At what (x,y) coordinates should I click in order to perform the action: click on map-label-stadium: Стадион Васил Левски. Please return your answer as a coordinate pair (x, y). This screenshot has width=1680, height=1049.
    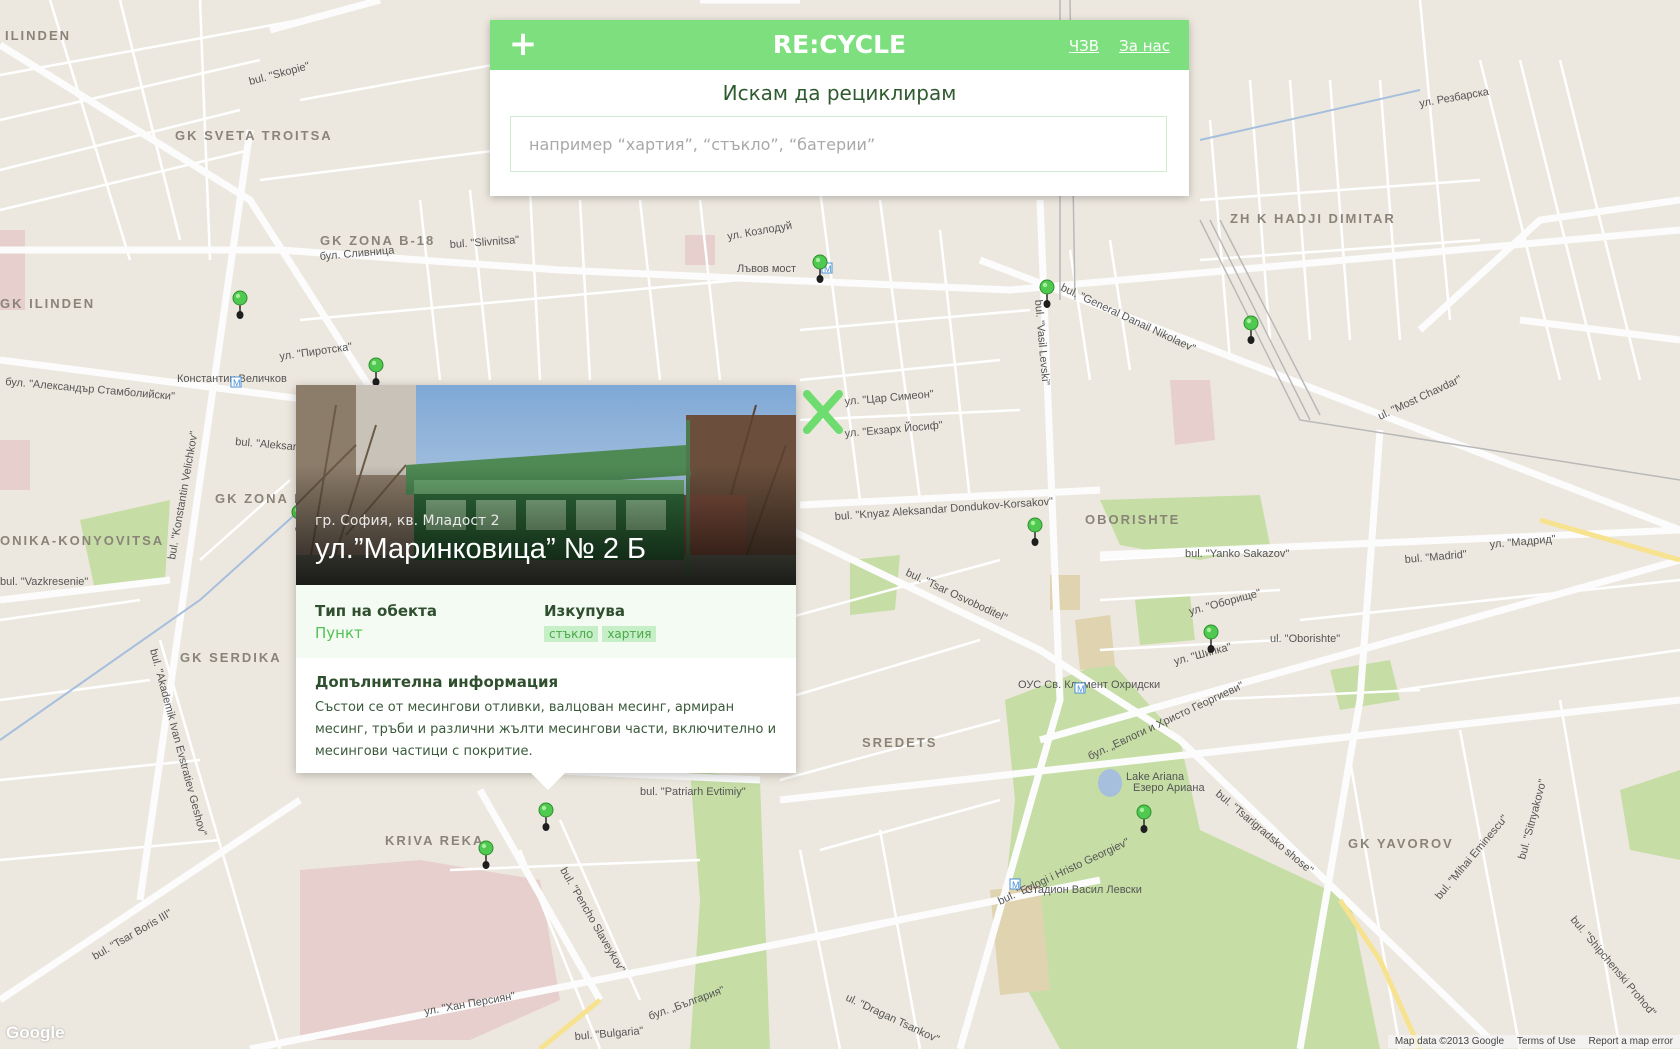
    Looking at the image, I should click on (1083, 890).